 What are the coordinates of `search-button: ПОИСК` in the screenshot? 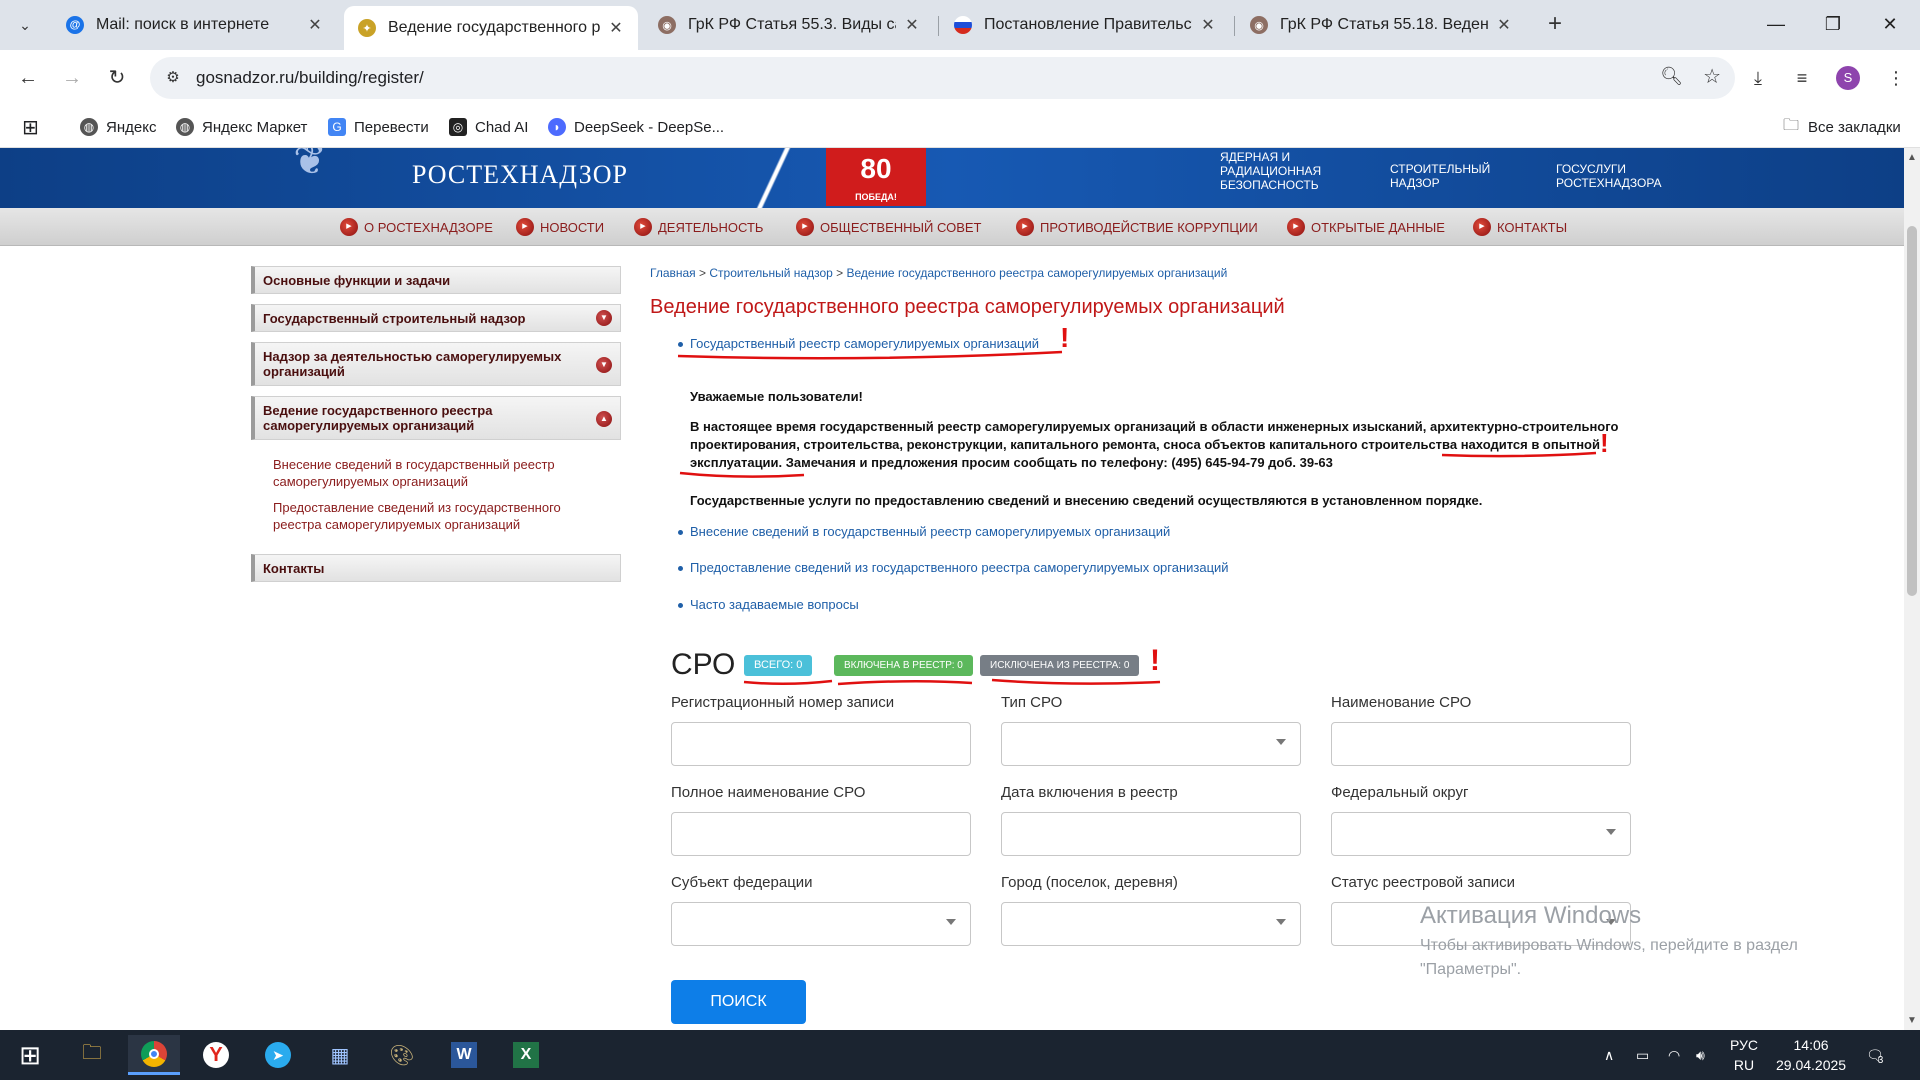 It's located at (738, 1002).